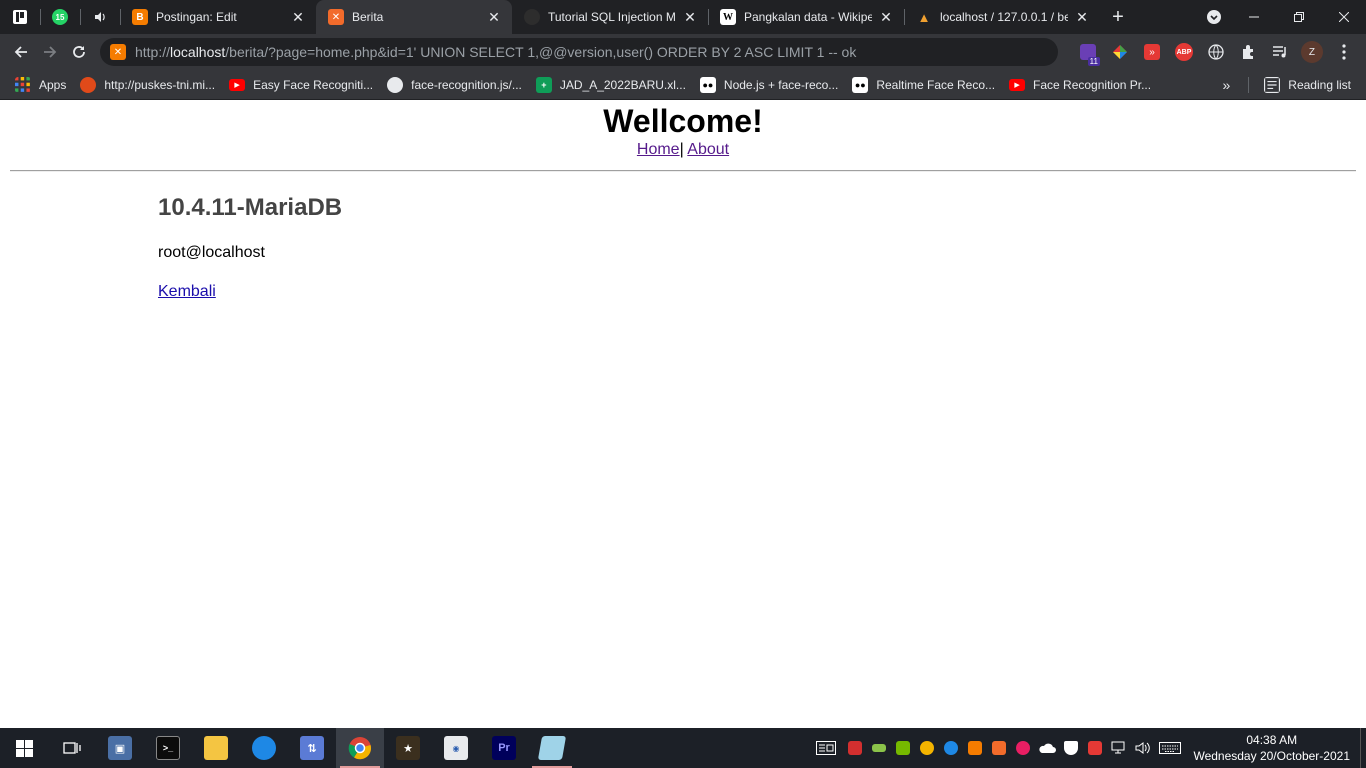 The image size is (1366, 768). I want to click on page-title: Wellcome!, so click(683, 121).